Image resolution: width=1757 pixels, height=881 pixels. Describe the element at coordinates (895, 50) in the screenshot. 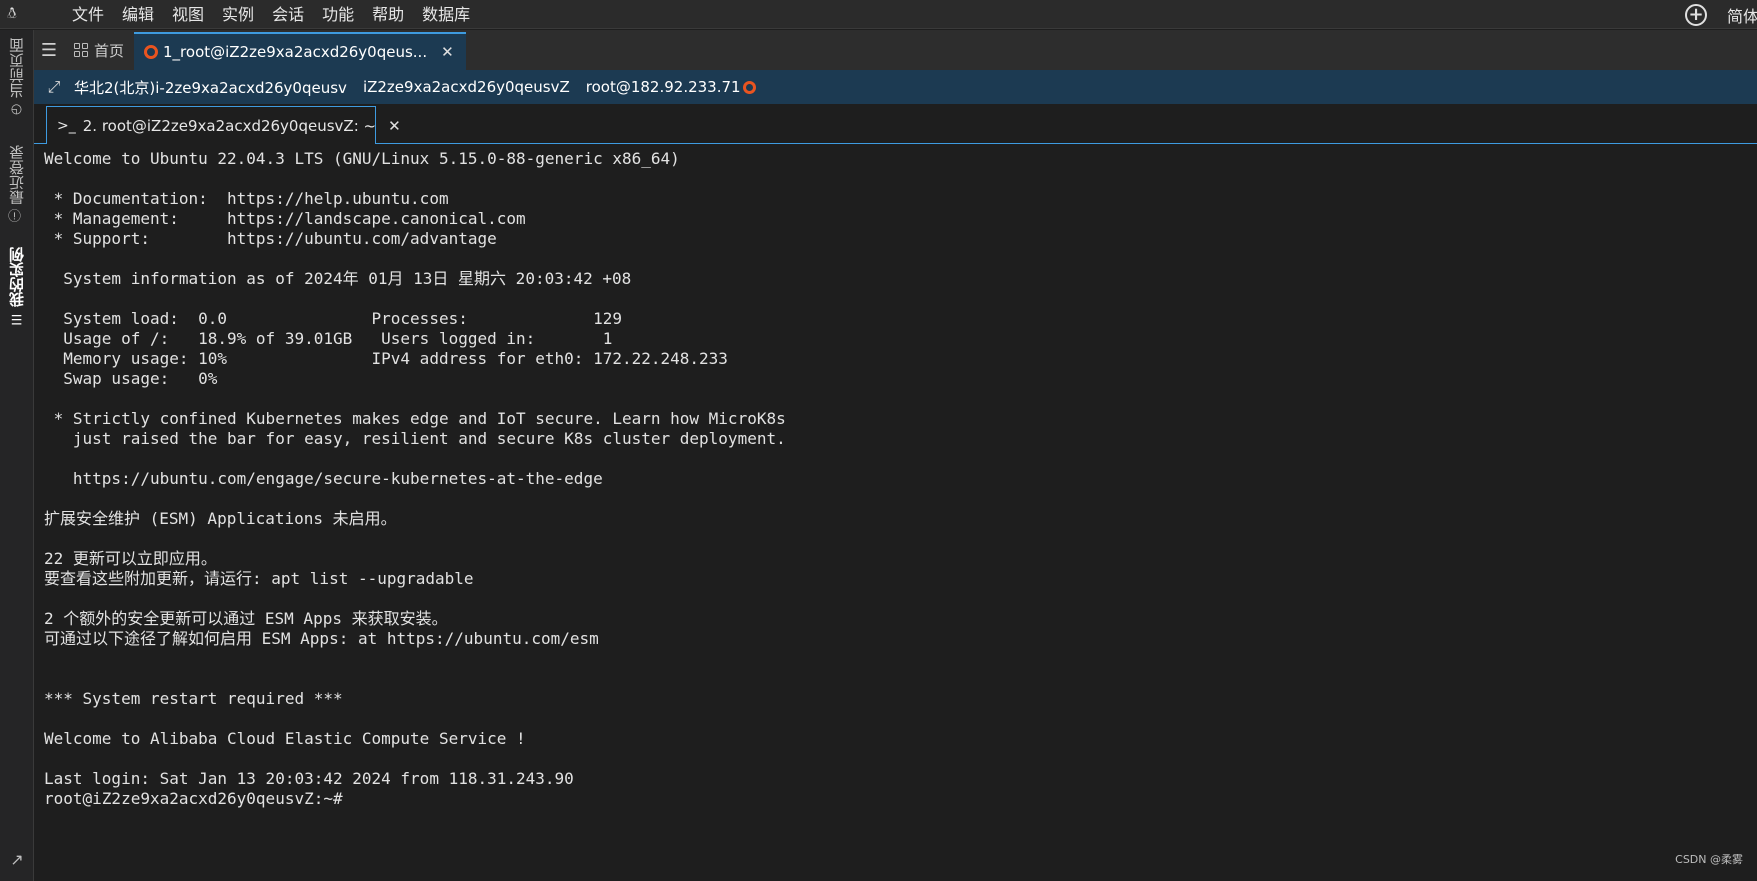

I see `tab-bar: ☰ 首页 1_root@iZ2ze9xa2acxd26y0qeus... ✕` at that location.